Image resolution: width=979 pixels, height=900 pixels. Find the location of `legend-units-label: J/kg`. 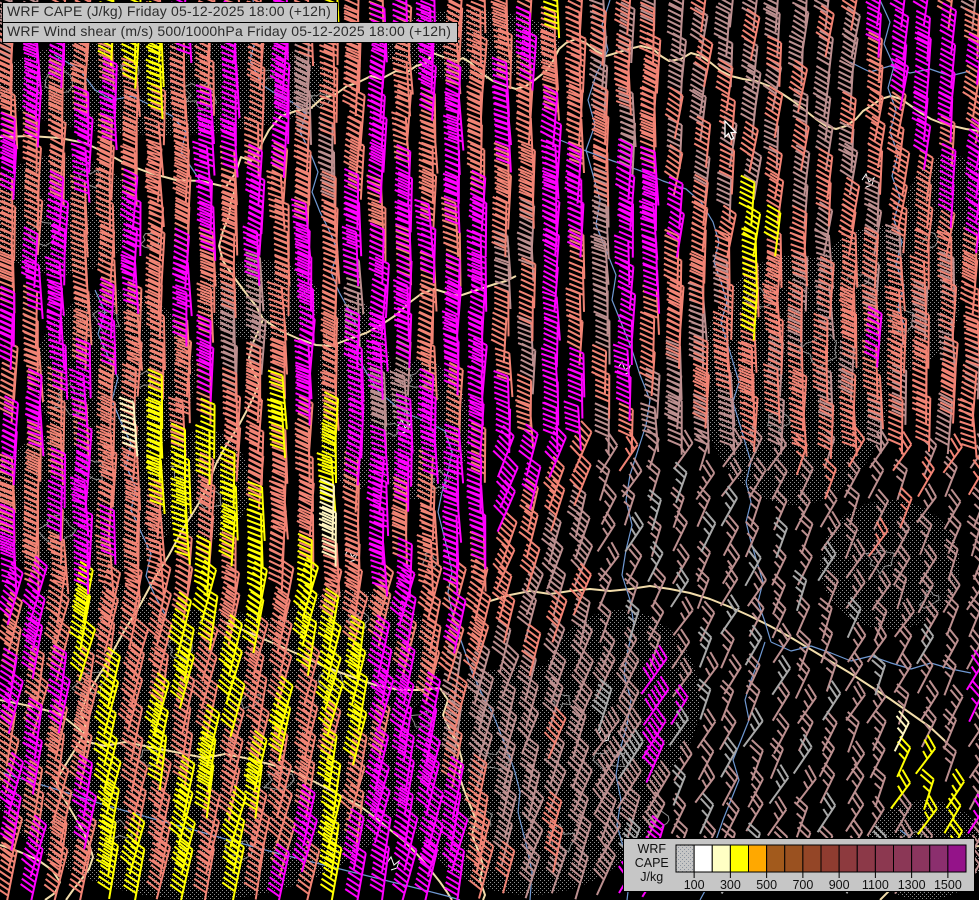

legend-units-label: J/kg is located at coordinates (652, 877).